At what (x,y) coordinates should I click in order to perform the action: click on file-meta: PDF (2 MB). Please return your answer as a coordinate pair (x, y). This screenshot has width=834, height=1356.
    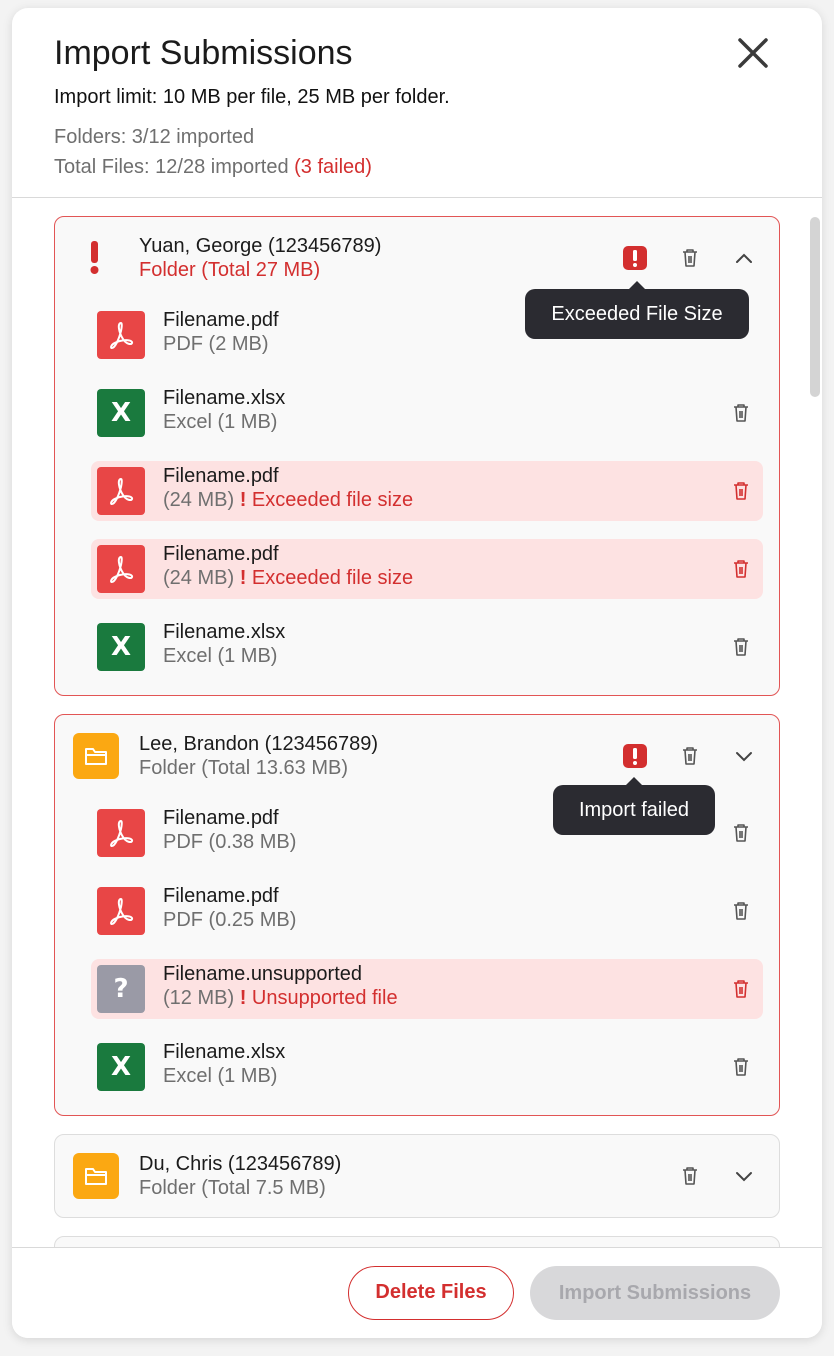
    Looking at the image, I should click on (216, 344).